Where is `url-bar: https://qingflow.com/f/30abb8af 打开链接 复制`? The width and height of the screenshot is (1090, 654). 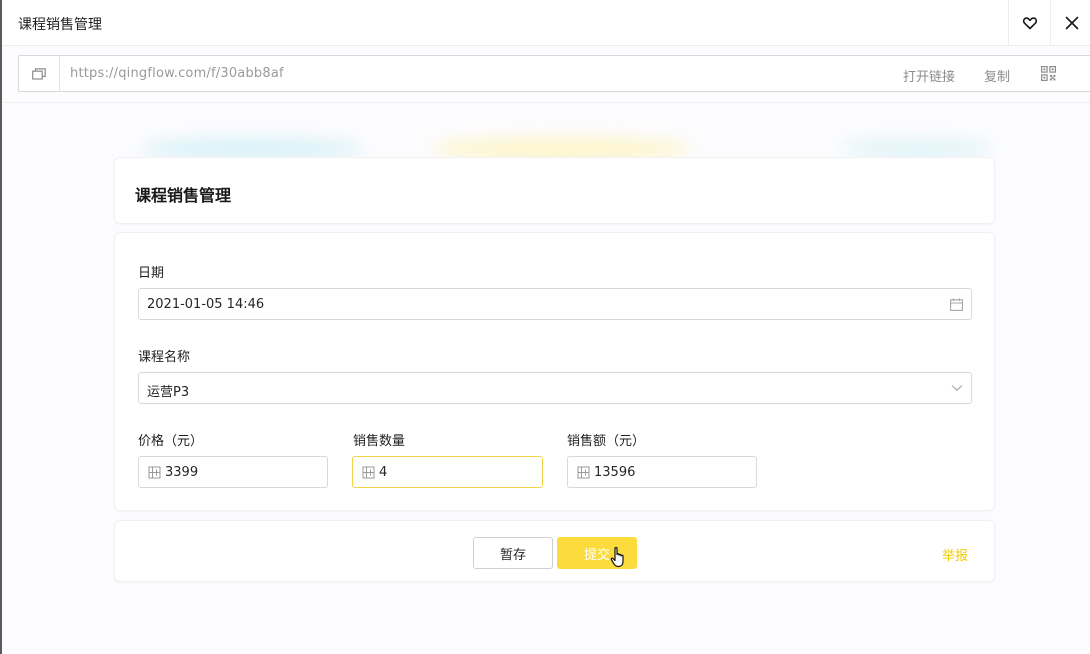 url-bar: https://qingflow.com/f/30abb8af 打开链接 复制 is located at coordinates (554, 73).